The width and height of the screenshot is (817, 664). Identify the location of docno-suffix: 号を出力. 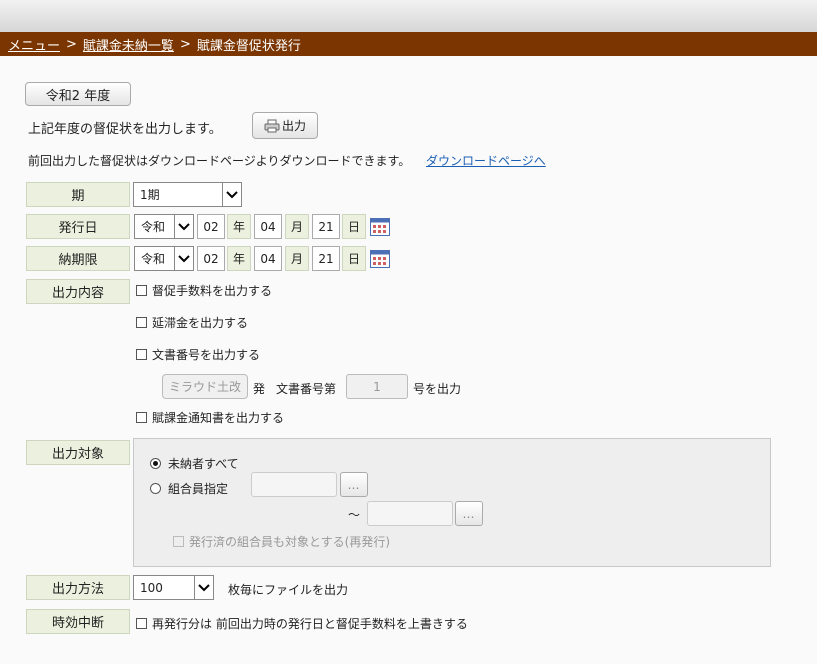
(437, 389).